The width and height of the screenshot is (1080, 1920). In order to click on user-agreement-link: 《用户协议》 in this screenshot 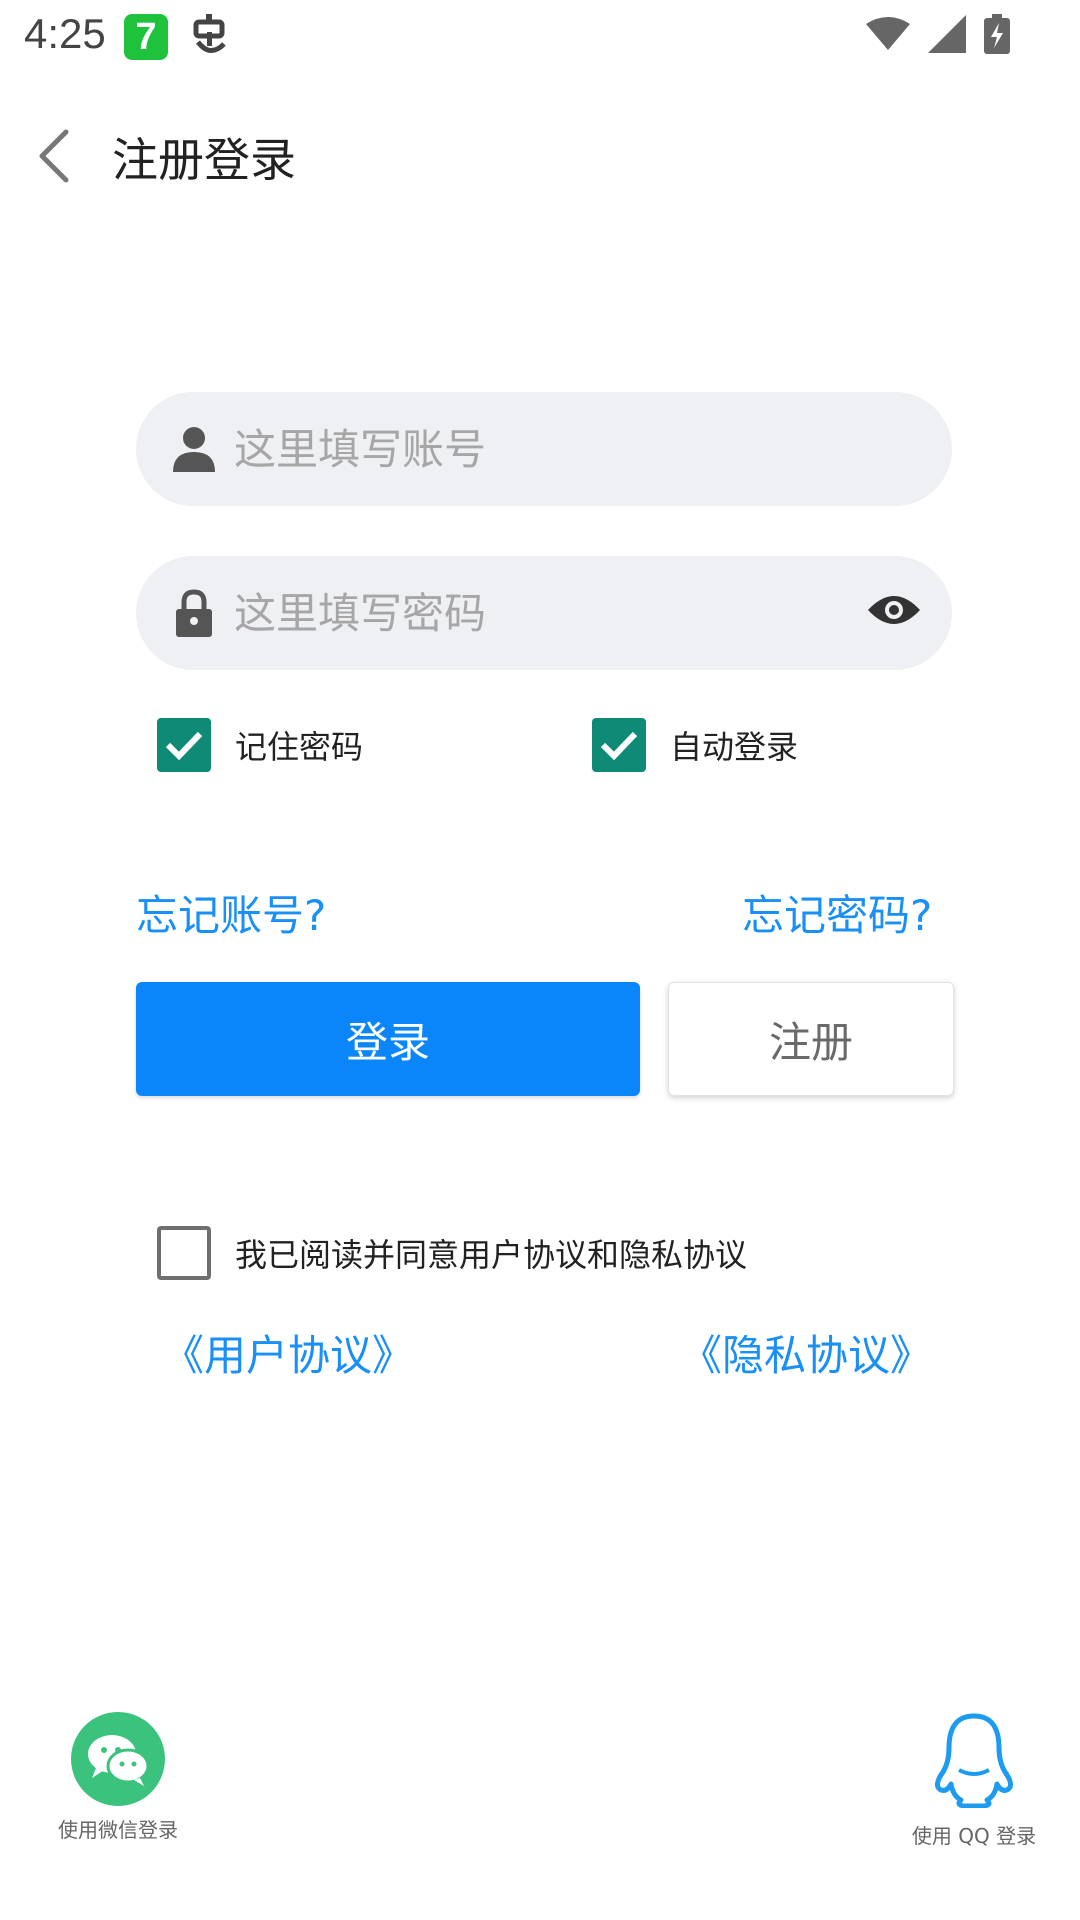, I will do `click(288, 1352)`.